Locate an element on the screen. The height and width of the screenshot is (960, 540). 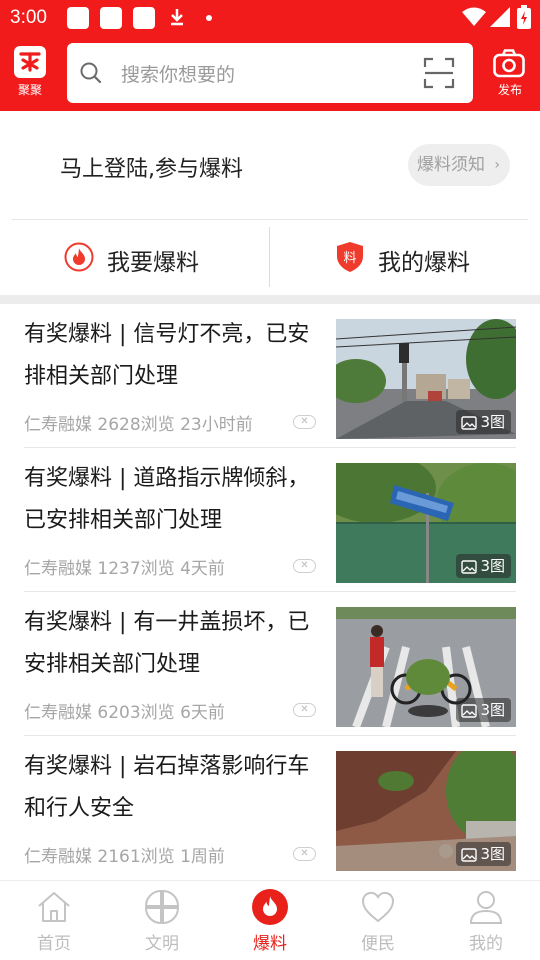
top-header: 聚聚 搜索你想要的 发布 is located at coordinates (270, 73).